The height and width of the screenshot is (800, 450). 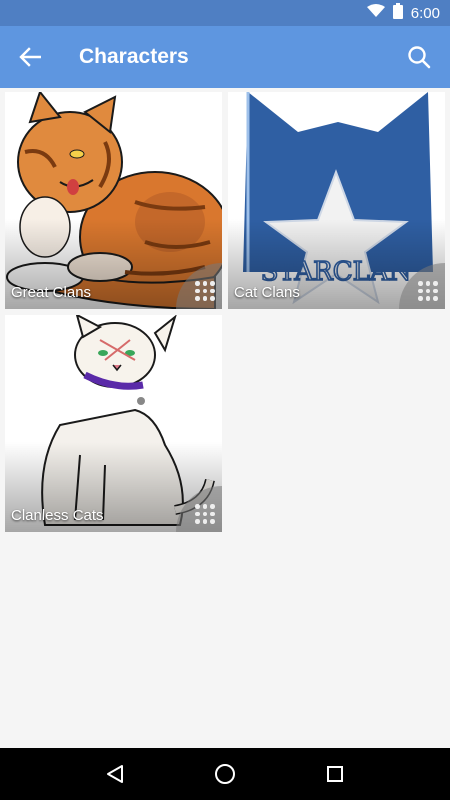 I want to click on arrow-left-icon, so click(x=30, y=57).